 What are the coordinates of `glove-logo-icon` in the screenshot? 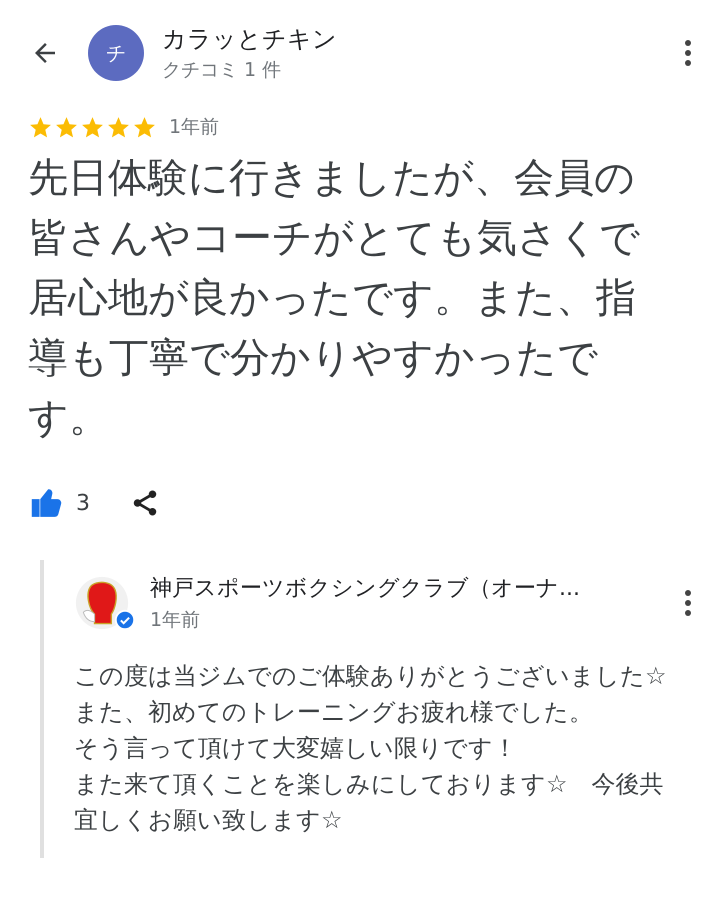 It's located at (102, 603).